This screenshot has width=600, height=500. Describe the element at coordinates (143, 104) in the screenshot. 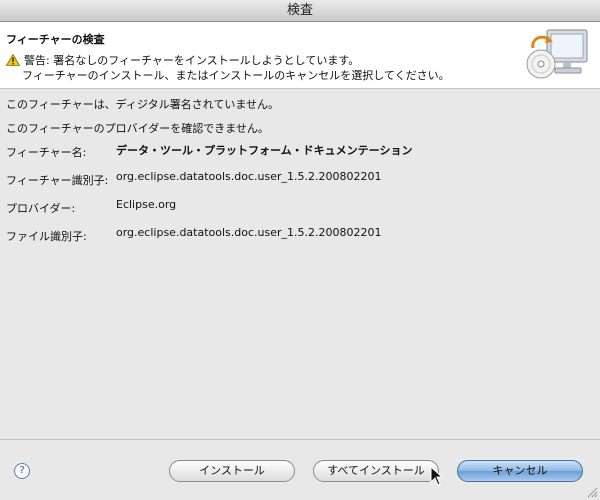

I see `unsigned-message: このフィーチャーは、ディジタル署名されていません。` at that location.